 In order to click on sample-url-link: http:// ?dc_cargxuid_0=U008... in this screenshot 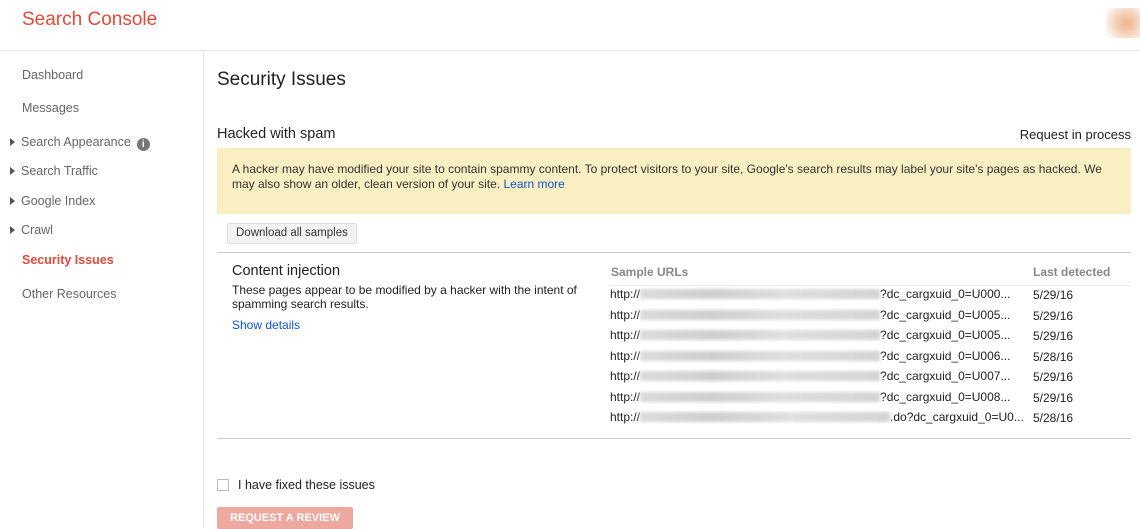, I will do `click(819, 397)`.